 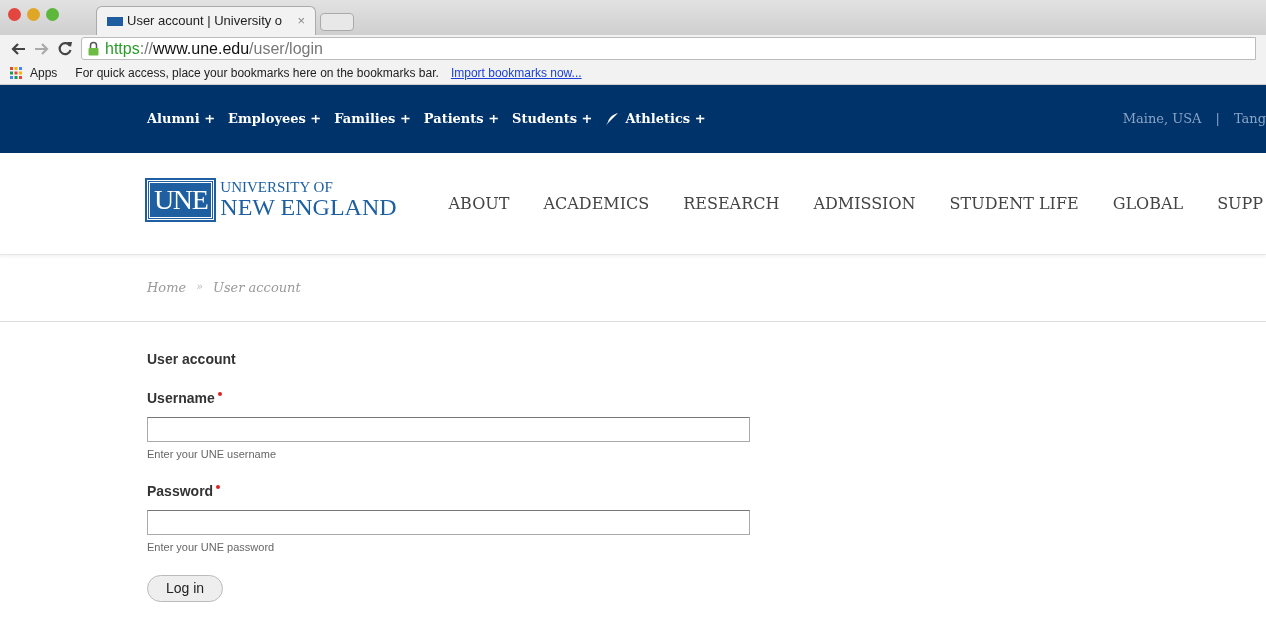 What do you see at coordinates (115, 21) in the screenshot?
I see `favicon-icon` at bounding box center [115, 21].